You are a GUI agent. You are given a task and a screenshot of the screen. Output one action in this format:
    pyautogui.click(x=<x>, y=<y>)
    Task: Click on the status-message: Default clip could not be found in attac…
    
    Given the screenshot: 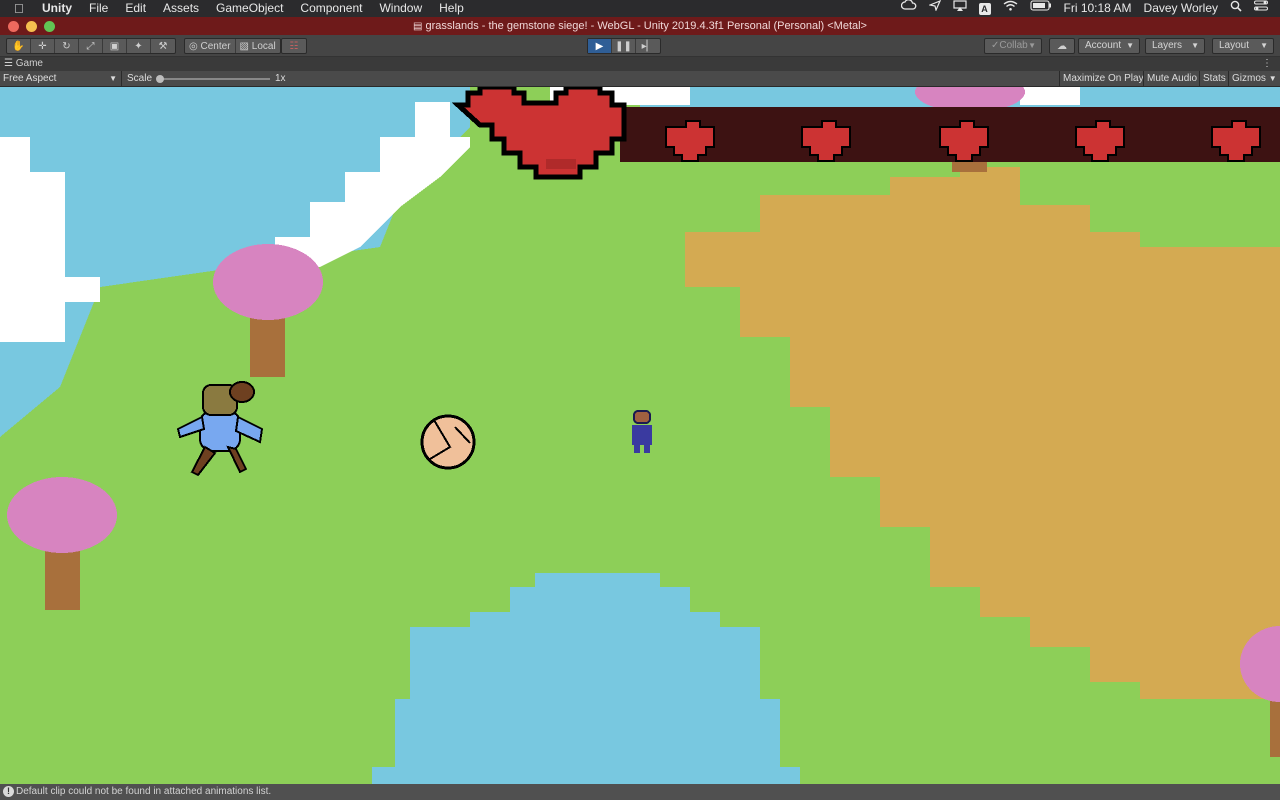 What is the action you would take?
    pyautogui.click(x=144, y=791)
    